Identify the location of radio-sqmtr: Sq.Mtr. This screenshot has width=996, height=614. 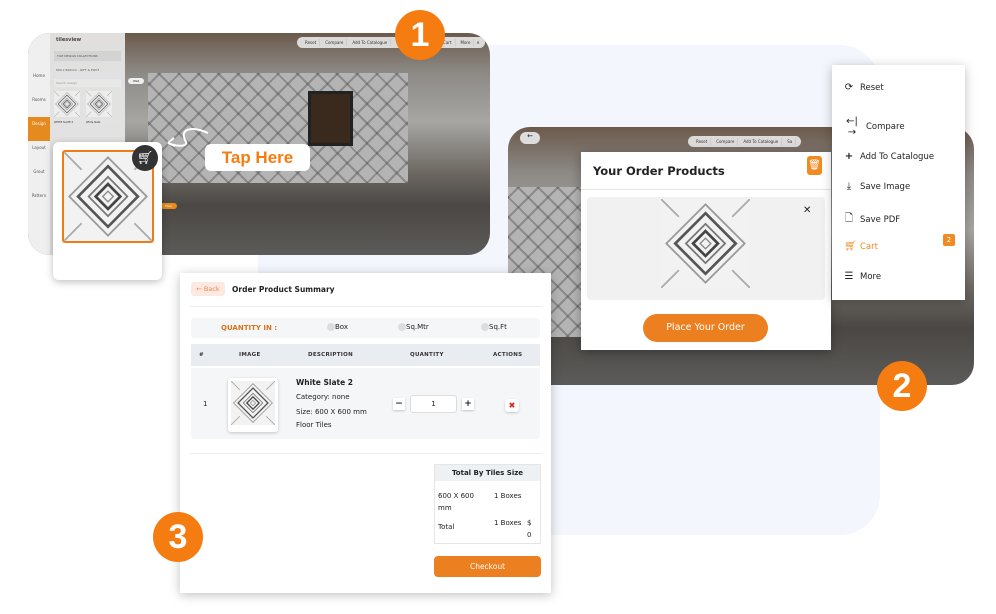
(413, 327).